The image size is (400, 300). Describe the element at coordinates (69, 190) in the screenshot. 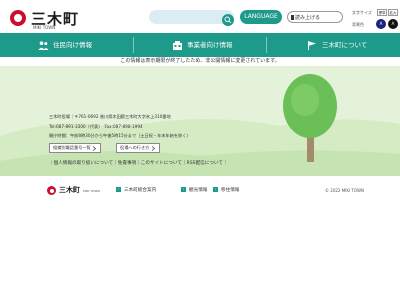

I see `sub-logo-name: 三木町` at that location.